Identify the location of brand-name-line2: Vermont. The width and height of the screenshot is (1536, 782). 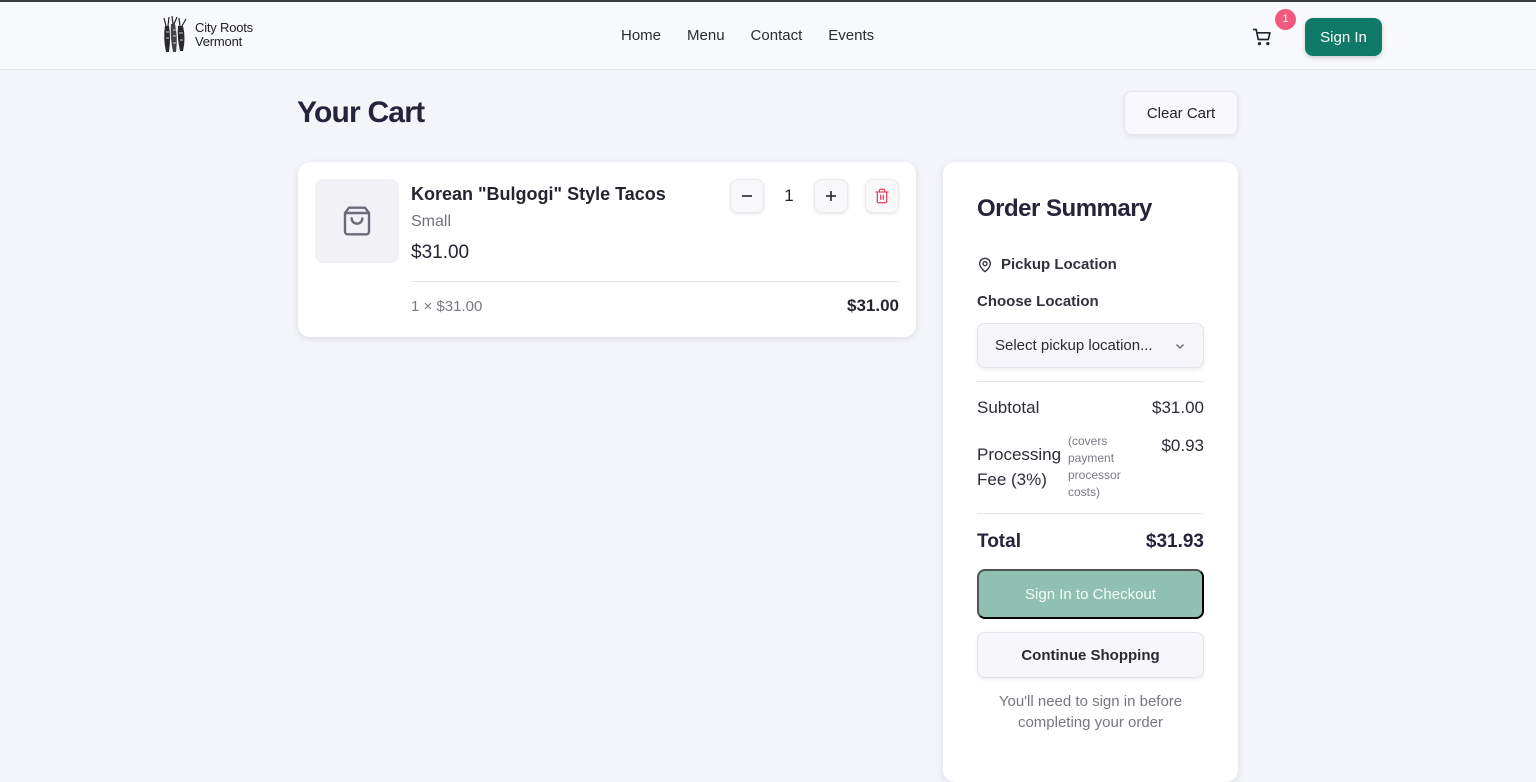
(219, 41).